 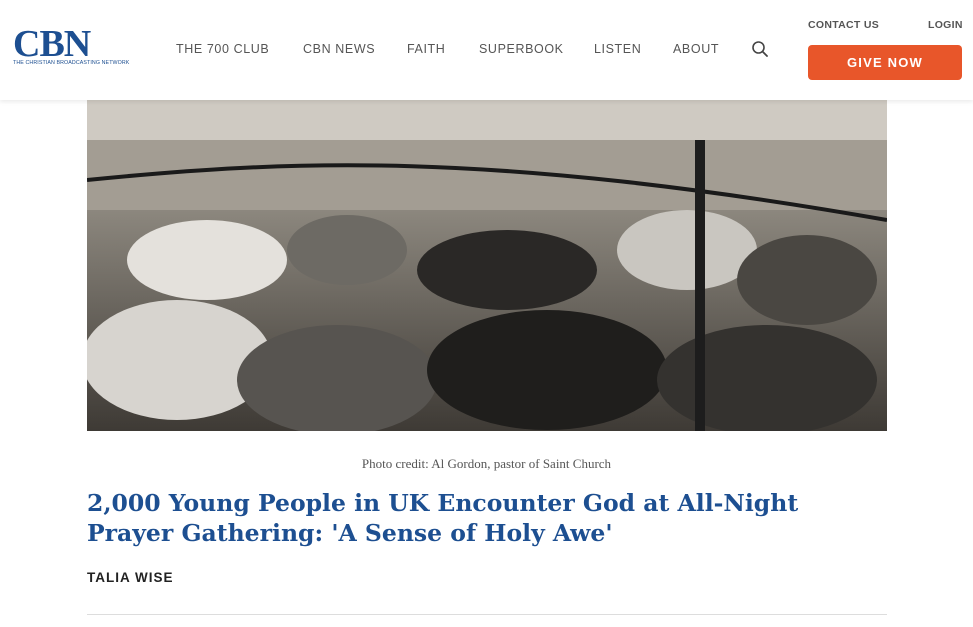 What do you see at coordinates (760, 49) in the screenshot?
I see `search-icon` at bounding box center [760, 49].